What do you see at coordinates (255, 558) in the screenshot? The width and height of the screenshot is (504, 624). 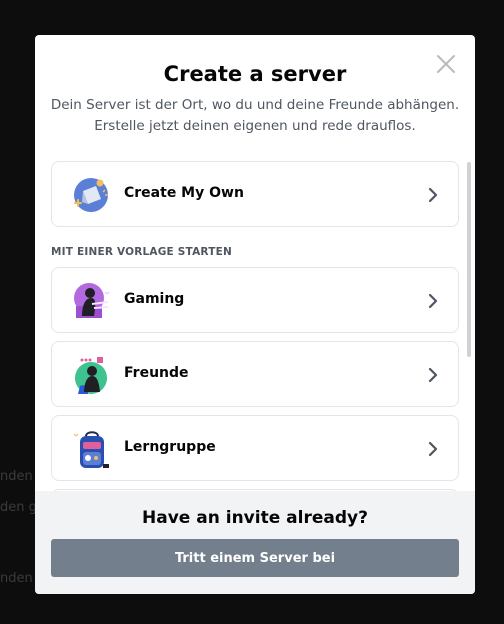 I see `join-server-button: Tritt einem Server bei` at bounding box center [255, 558].